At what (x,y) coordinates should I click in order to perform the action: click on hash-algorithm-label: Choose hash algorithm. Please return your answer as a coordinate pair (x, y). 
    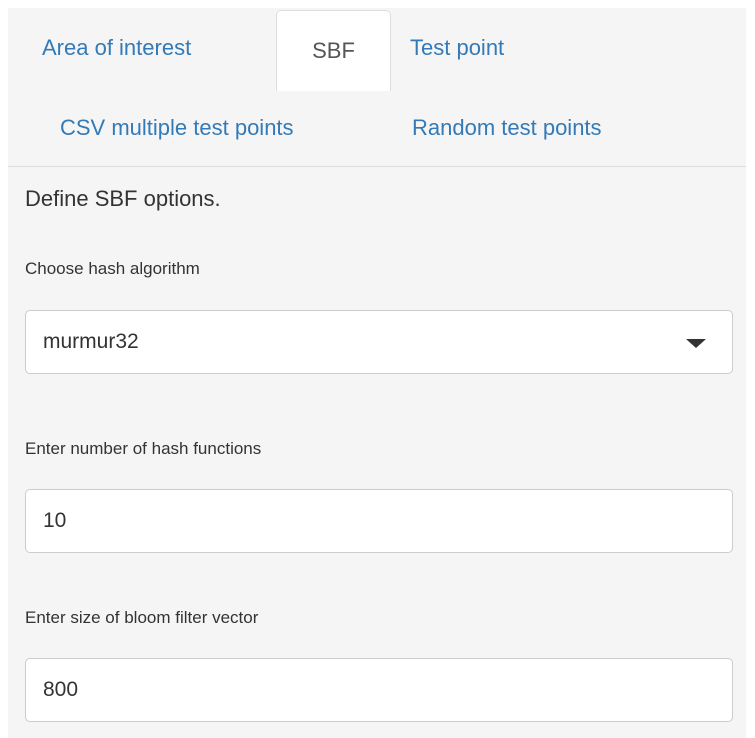
    Looking at the image, I should click on (112, 268).